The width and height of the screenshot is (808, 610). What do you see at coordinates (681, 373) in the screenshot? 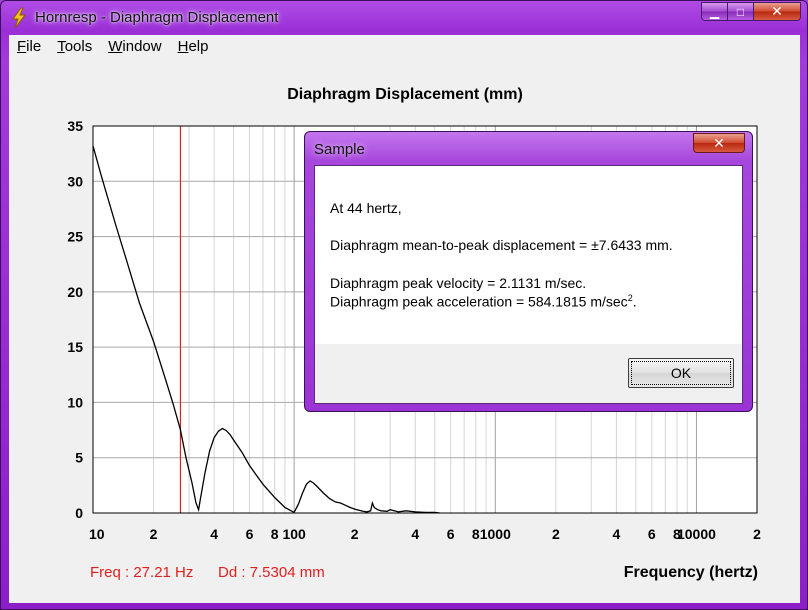
I see `ok-button: OK` at bounding box center [681, 373].